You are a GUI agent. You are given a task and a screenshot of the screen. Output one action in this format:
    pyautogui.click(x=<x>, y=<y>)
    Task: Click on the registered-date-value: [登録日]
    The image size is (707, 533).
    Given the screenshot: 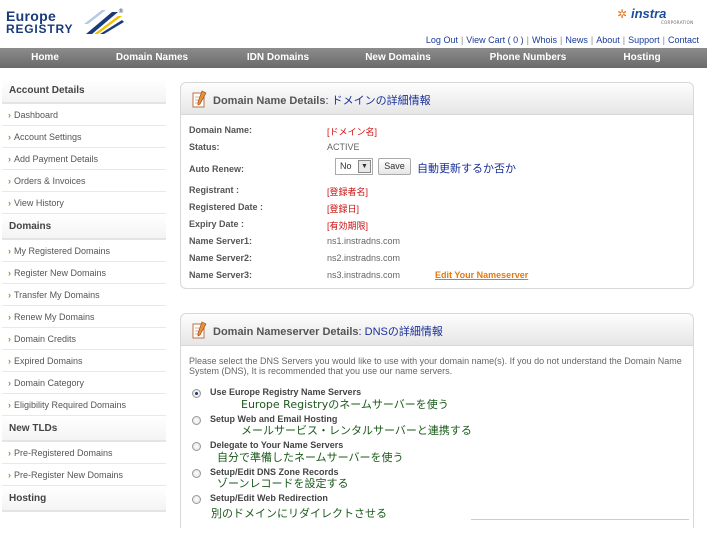 What is the action you would take?
    pyautogui.click(x=343, y=209)
    